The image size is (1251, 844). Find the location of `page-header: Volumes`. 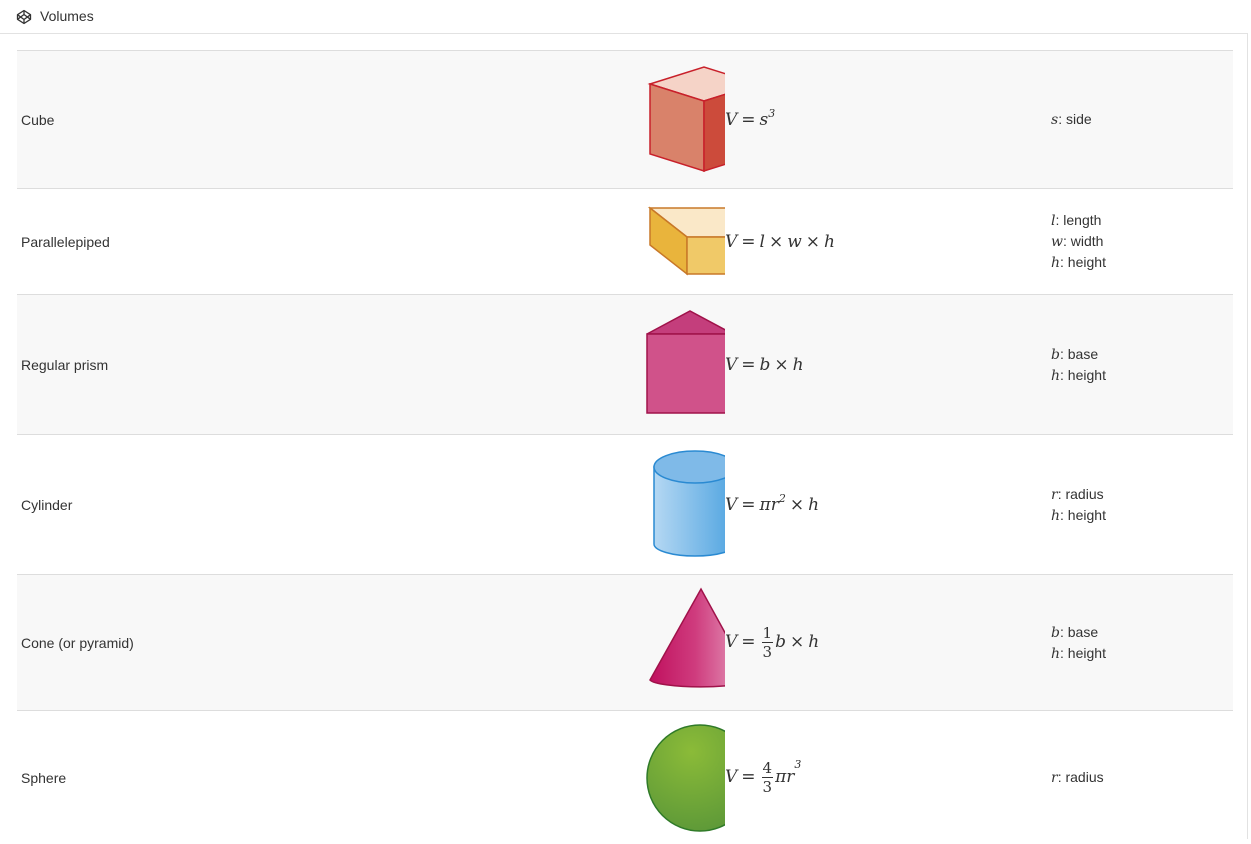

page-header: Volumes is located at coordinates (624, 17).